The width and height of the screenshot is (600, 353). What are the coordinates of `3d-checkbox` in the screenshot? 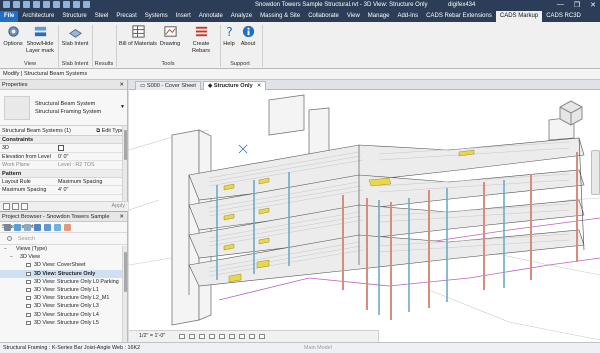 It's located at (61, 147).